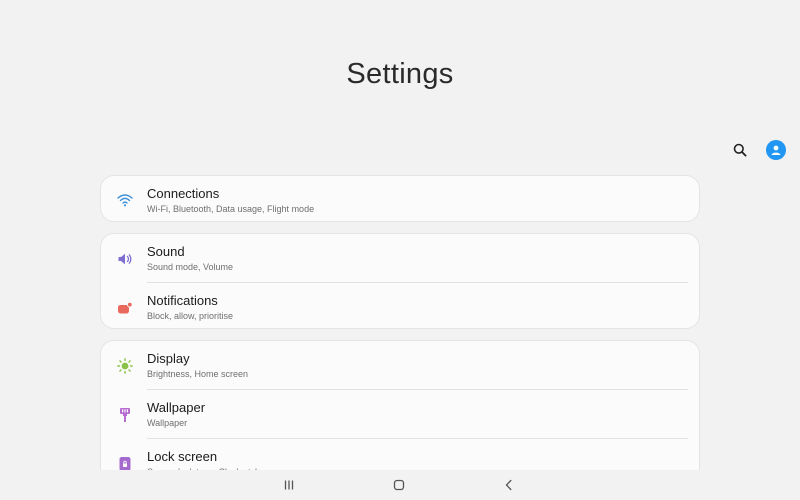 This screenshot has width=800, height=500. Describe the element at coordinates (190, 267) in the screenshot. I see `settings-item-subtitle: Sound mode, Volume` at that location.